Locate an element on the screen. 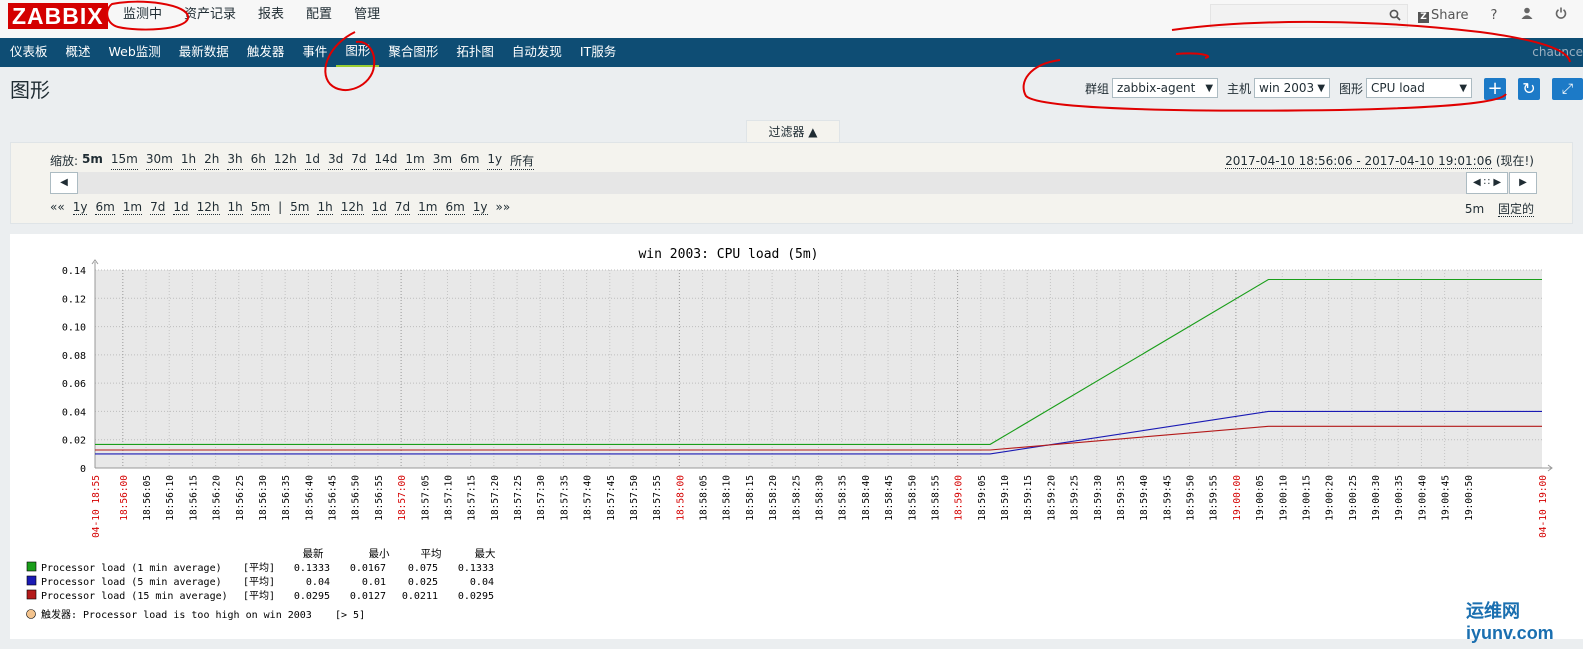 This screenshot has height=649, width=1583. top-menu-monitoring: 监测中 is located at coordinates (142, 15).